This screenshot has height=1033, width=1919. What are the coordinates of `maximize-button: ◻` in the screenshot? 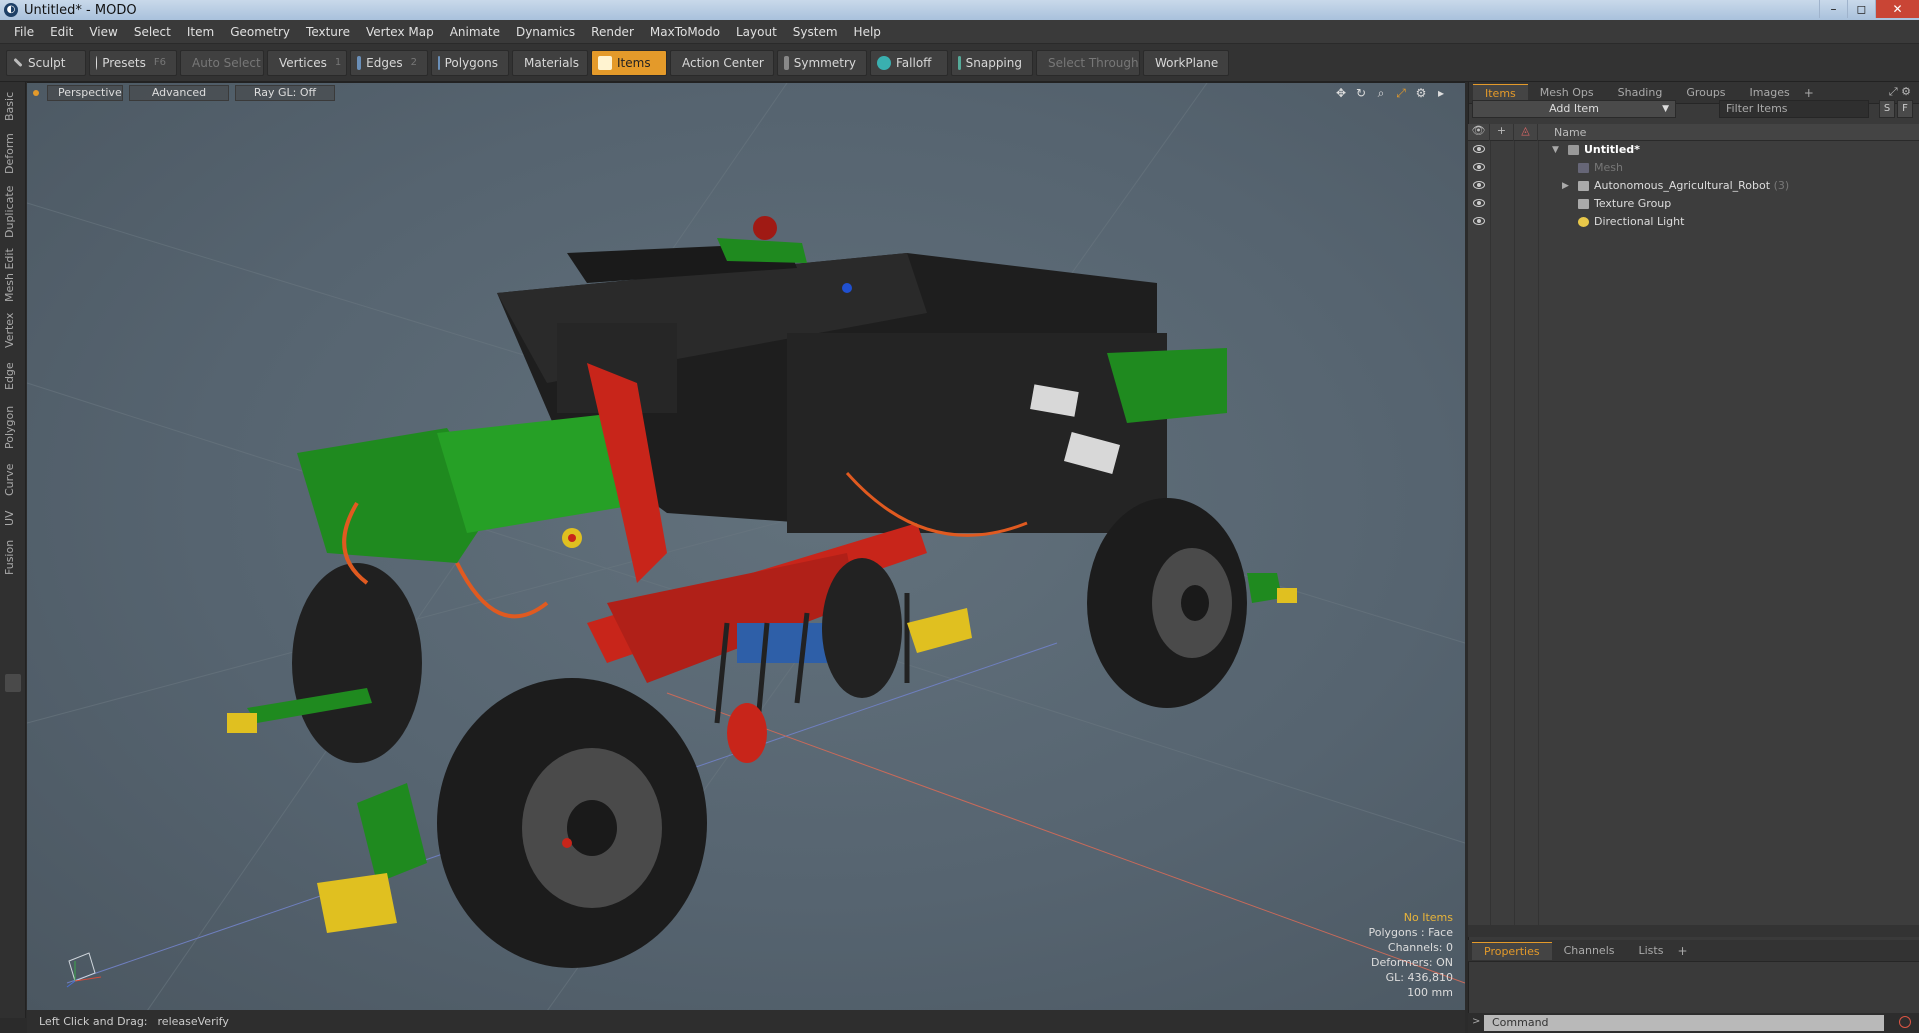 It's located at (1861, 9).